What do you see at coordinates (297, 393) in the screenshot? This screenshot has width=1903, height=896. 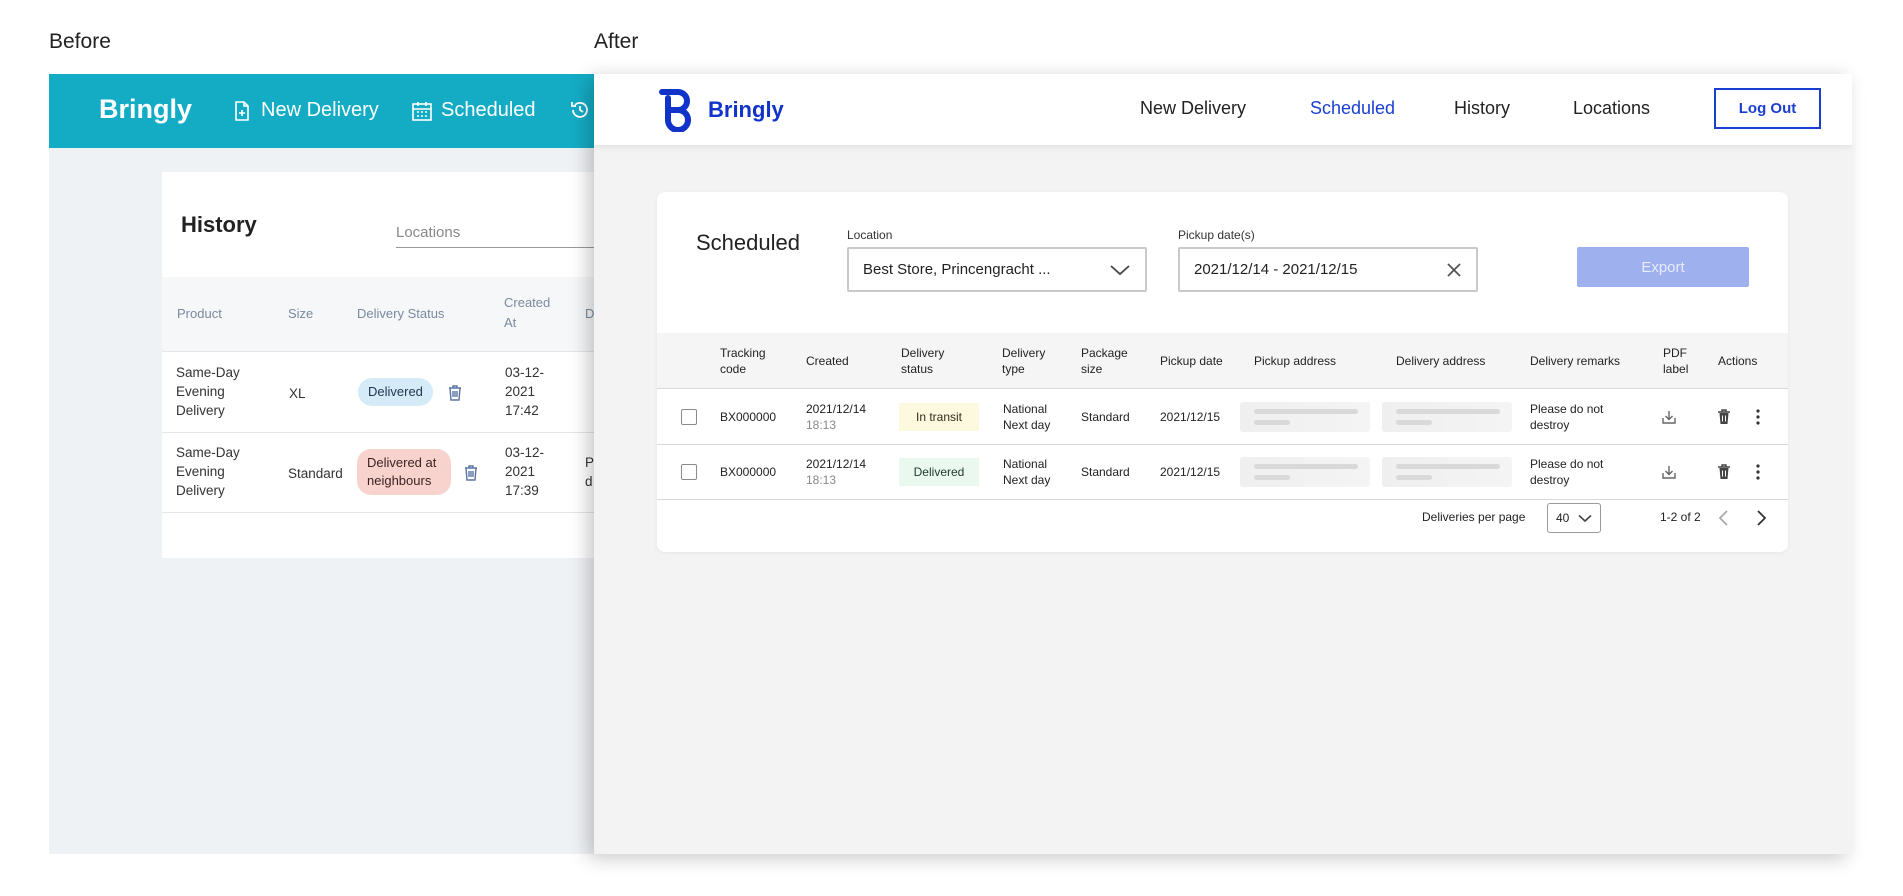 I see `size-cell: XL` at bounding box center [297, 393].